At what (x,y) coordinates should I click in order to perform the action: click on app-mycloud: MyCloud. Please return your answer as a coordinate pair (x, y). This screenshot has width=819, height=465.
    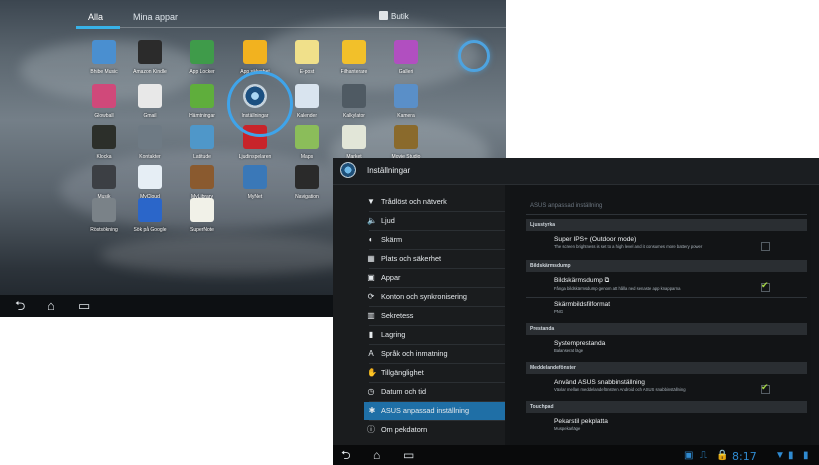
    Looking at the image, I should click on (150, 182).